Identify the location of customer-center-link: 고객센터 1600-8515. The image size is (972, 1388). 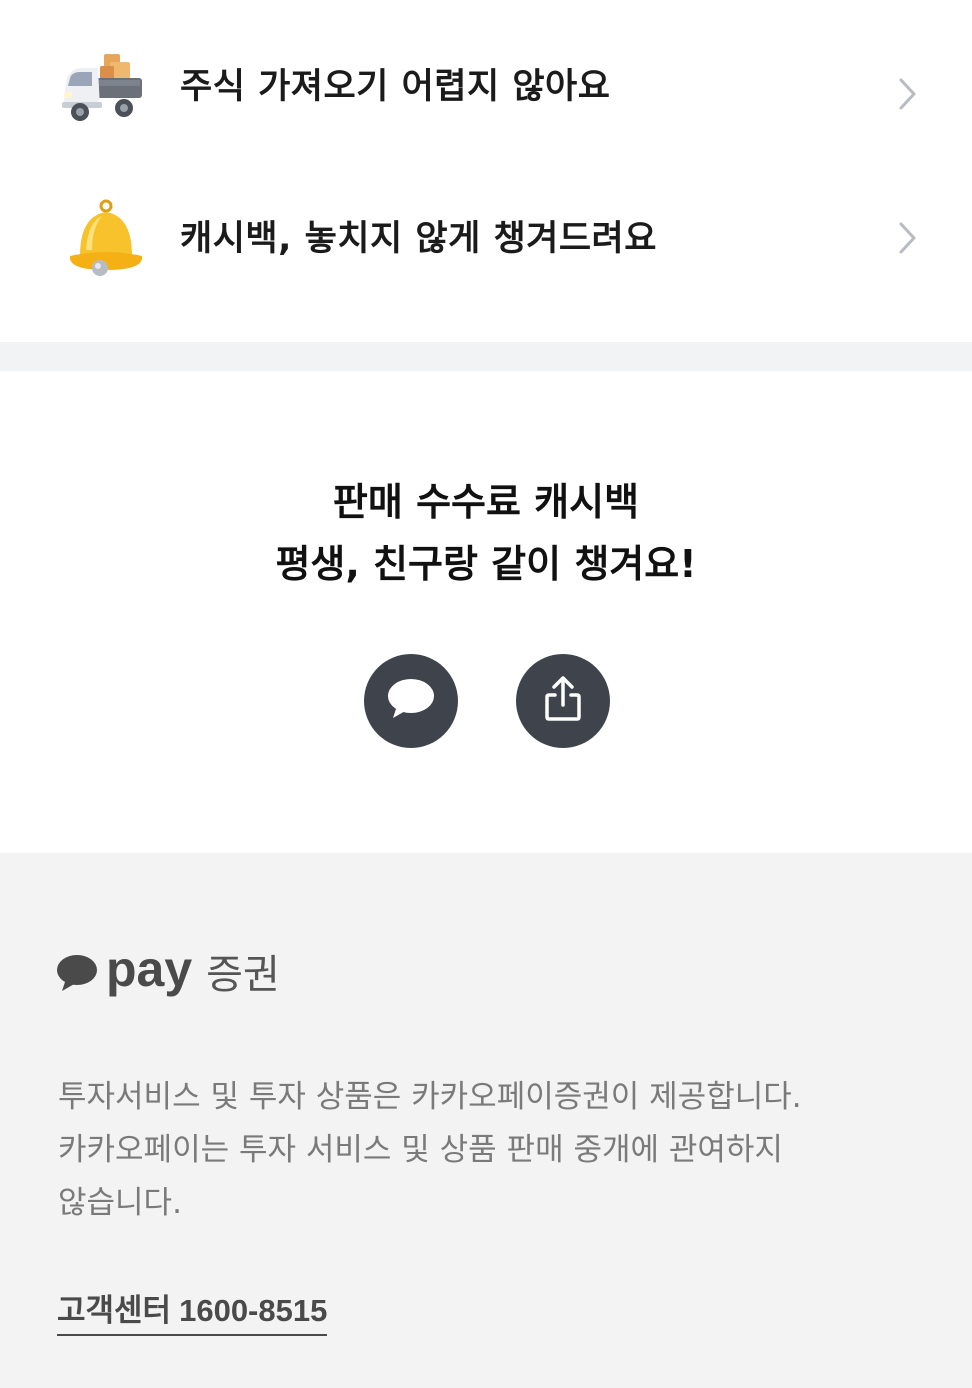
(192, 1310).